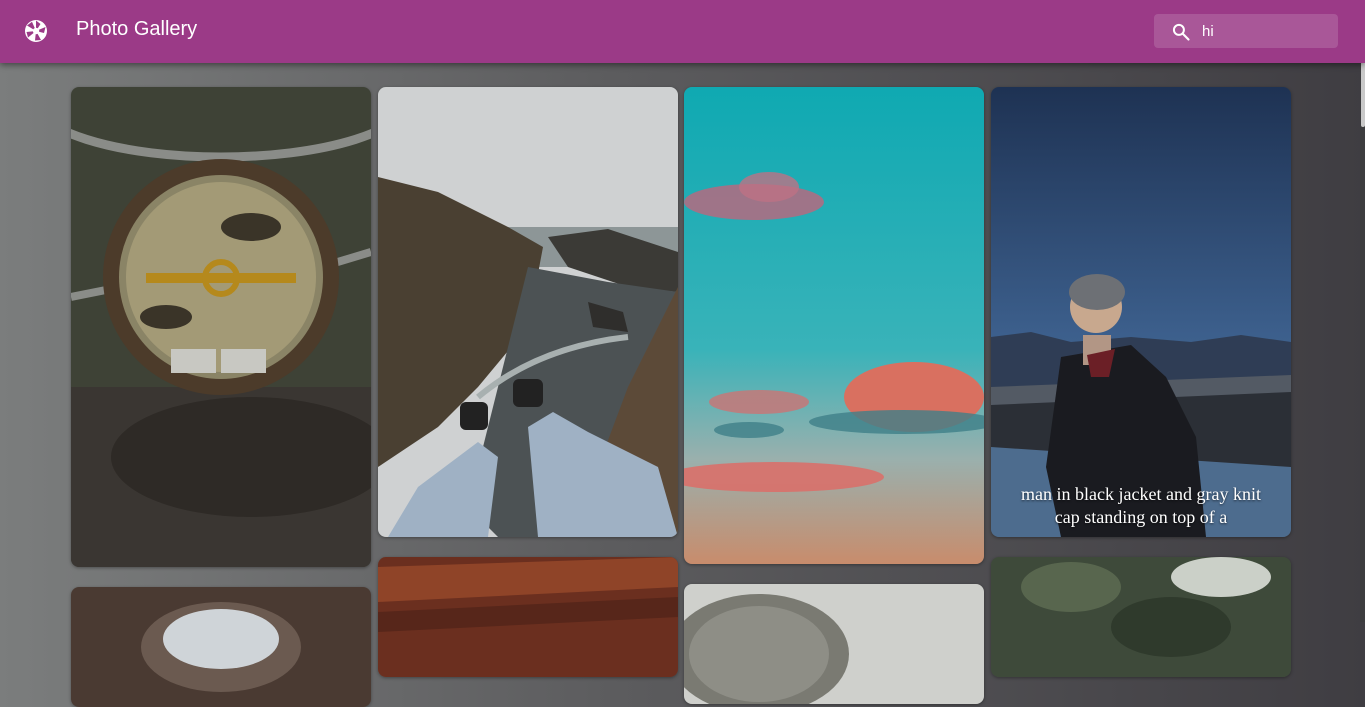 The image size is (1365, 707). What do you see at coordinates (682, 31) in the screenshot?
I see `app-bar: Photo Gallery` at bounding box center [682, 31].